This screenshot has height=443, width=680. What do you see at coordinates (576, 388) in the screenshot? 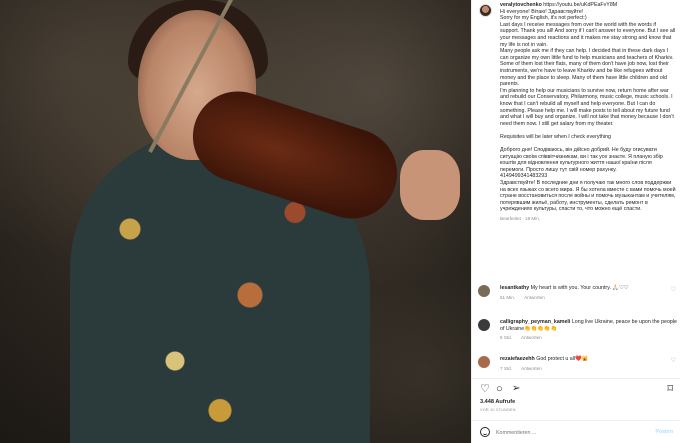
I see `post-actions-bar: ♡ ○ ➢ ⌑` at bounding box center [576, 388].